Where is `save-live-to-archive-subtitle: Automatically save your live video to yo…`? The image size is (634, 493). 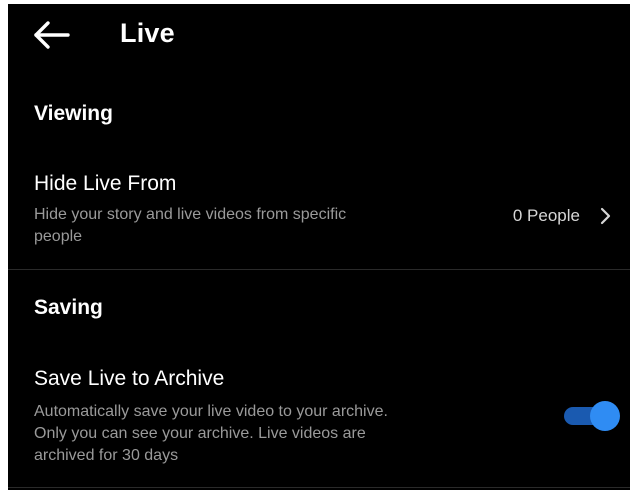
save-live-to-archive-subtitle: Automatically save your live video to yo… is located at coordinates (211, 434).